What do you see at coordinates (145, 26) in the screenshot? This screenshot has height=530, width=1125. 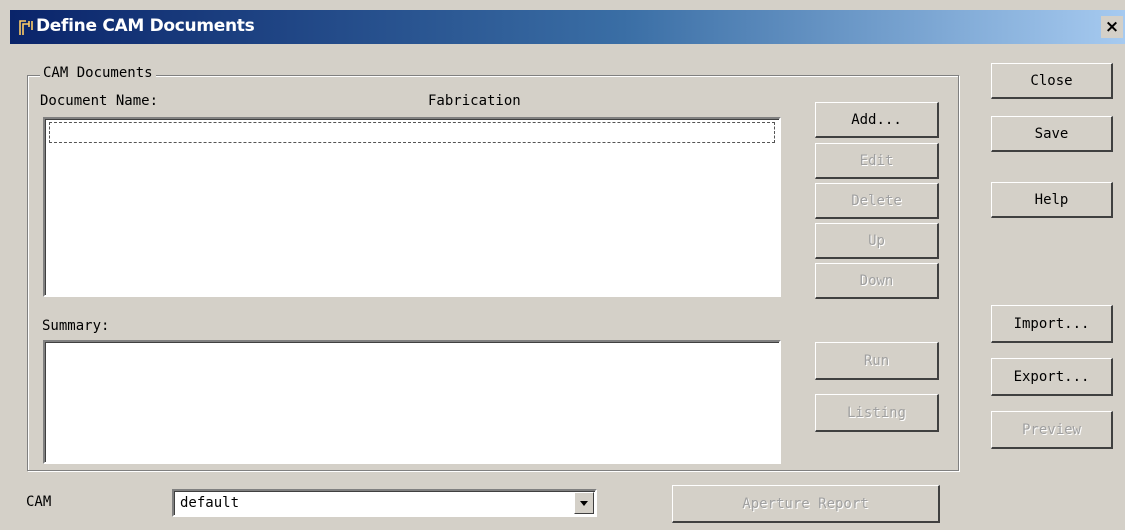 I see `window-title: Define CAM Documents` at bounding box center [145, 26].